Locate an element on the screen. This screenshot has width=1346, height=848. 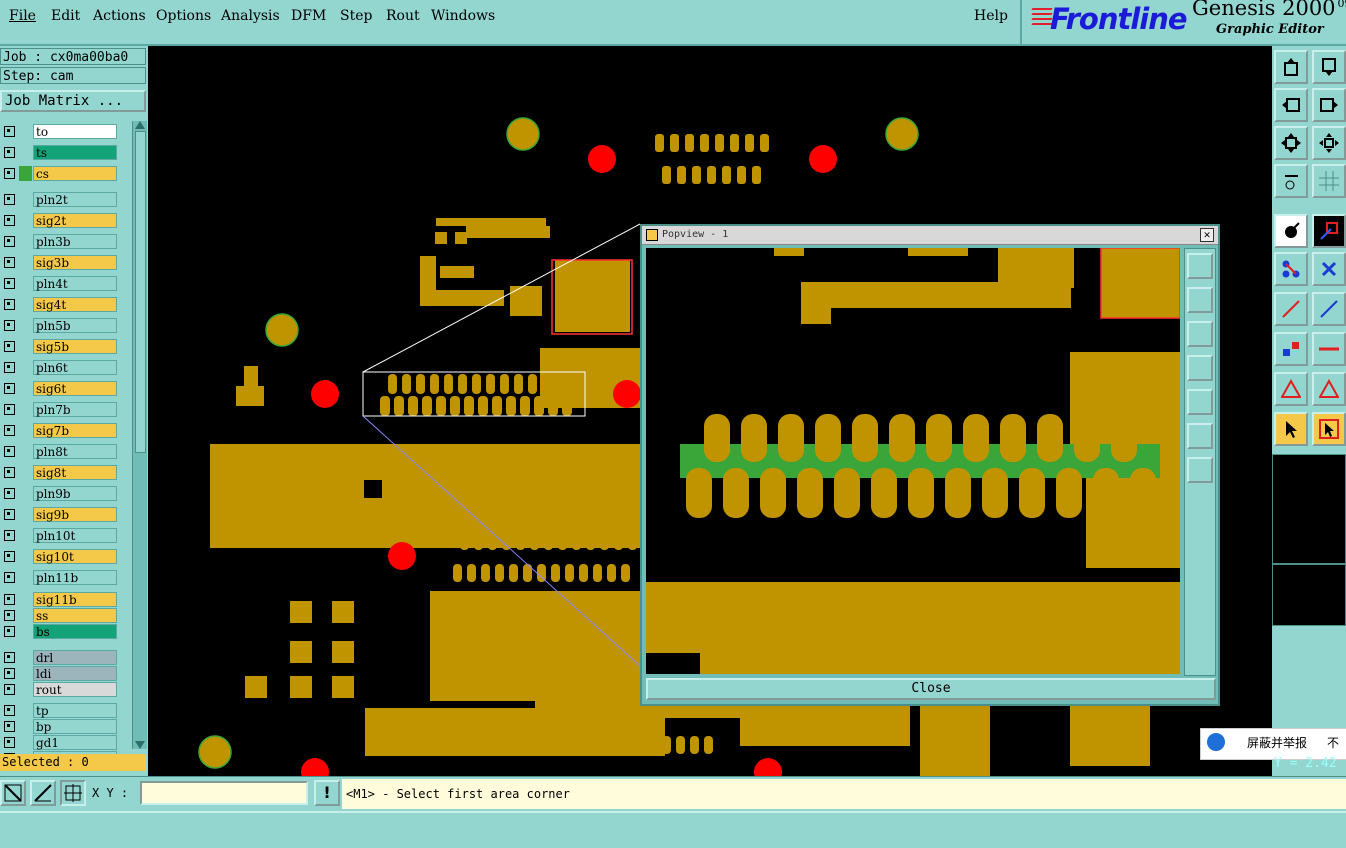
layer-scrollbar is located at coordinates (139, 435).